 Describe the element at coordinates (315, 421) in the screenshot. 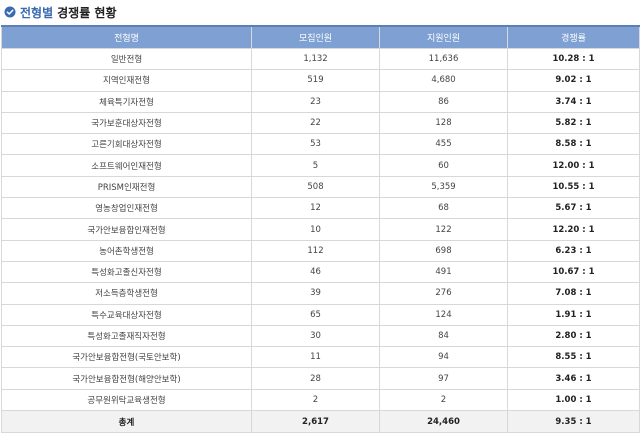

I see `total-quota: 2,617` at that location.